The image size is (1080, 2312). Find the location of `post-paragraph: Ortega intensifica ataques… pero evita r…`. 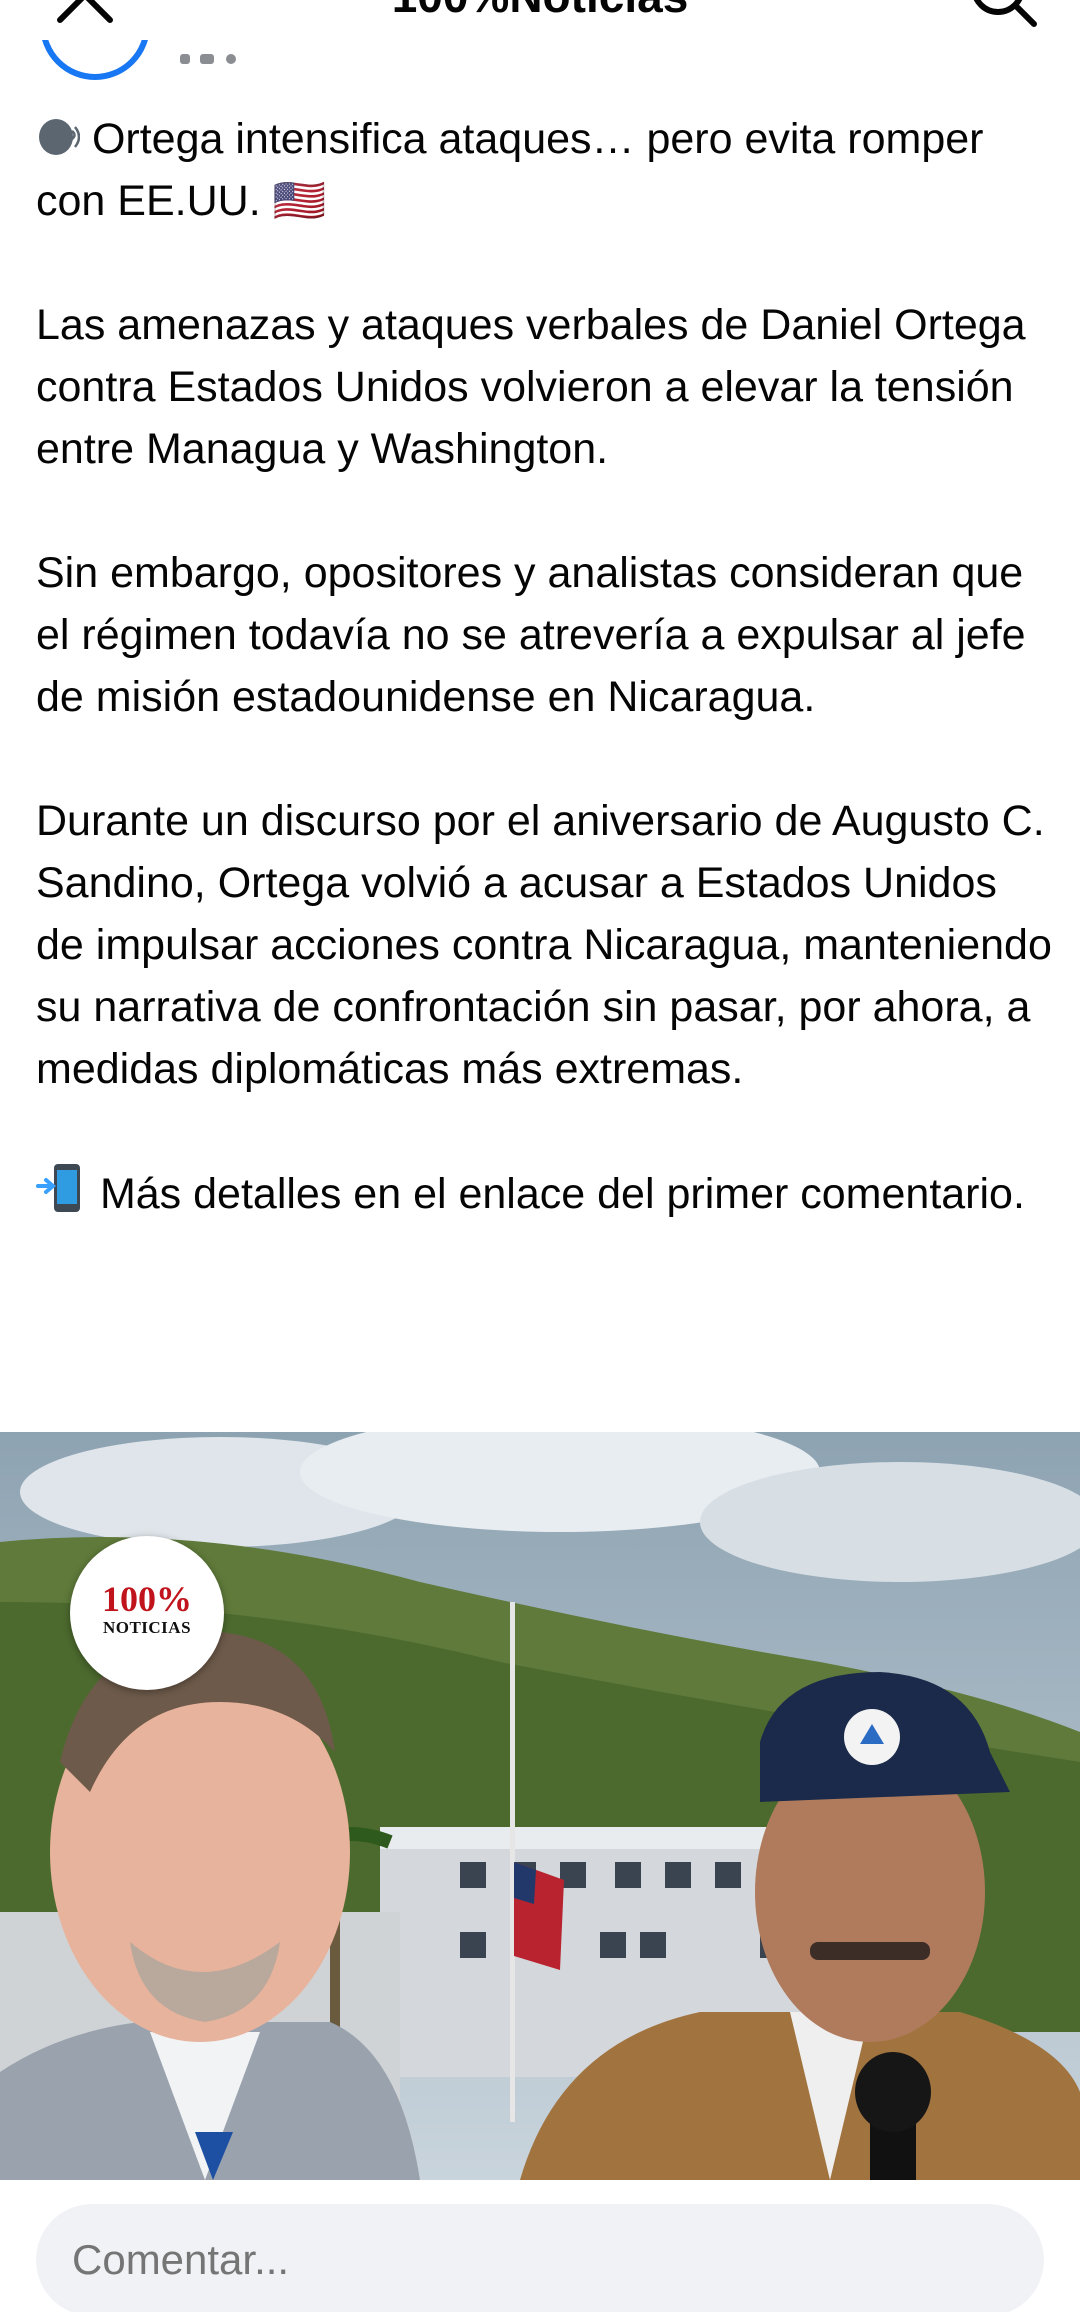

post-paragraph: Ortega intensifica ataques… pero evita r… is located at coordinates (510, 170).